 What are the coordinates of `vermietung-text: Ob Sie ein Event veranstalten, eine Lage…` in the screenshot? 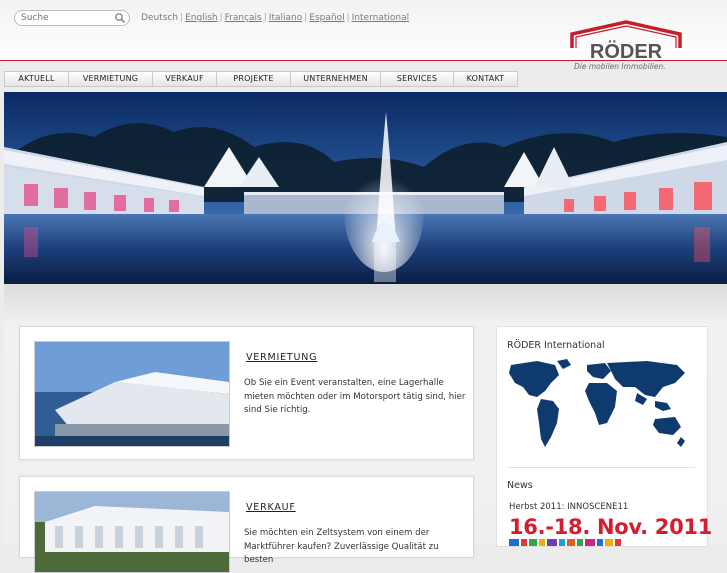 It's located at (355, 396).